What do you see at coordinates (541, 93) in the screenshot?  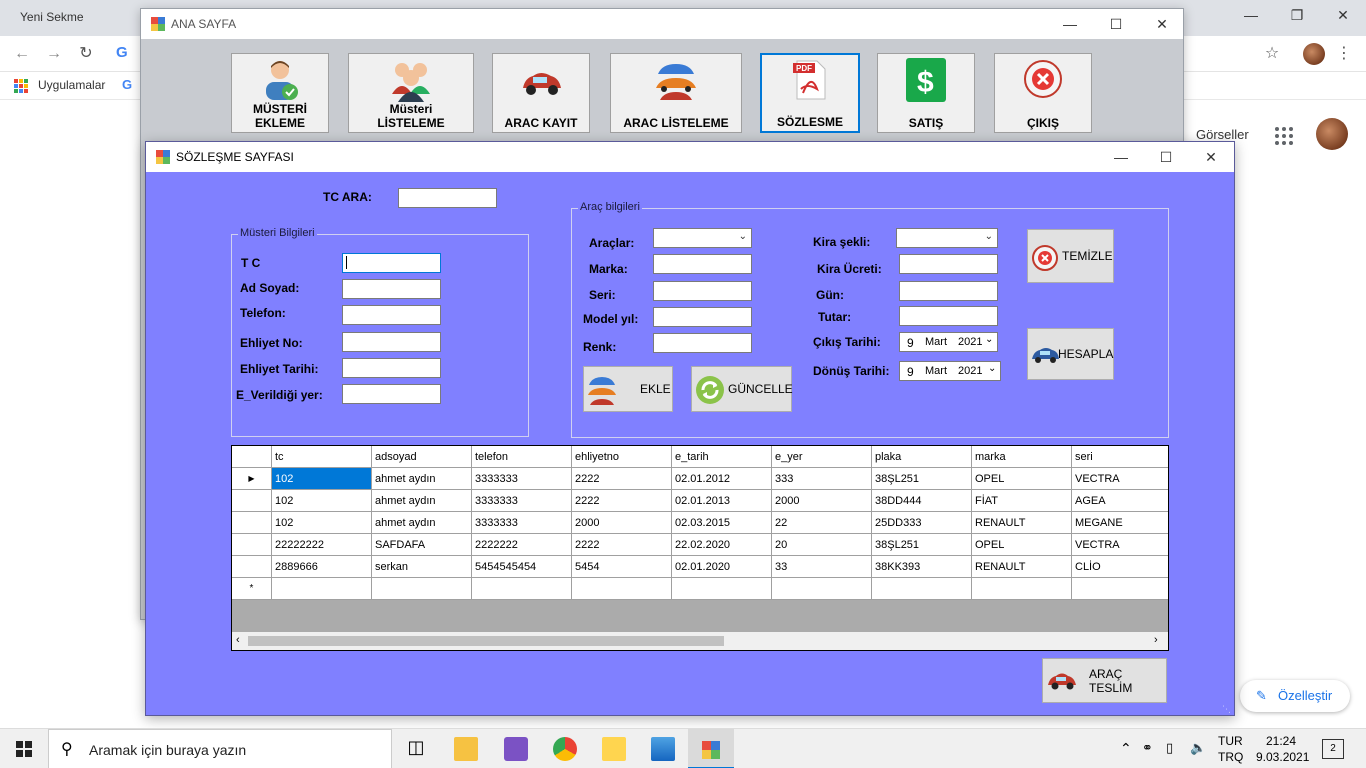 I see `arac-kayit-button: ARAC KAYIT` at bounding box center [541, 93].